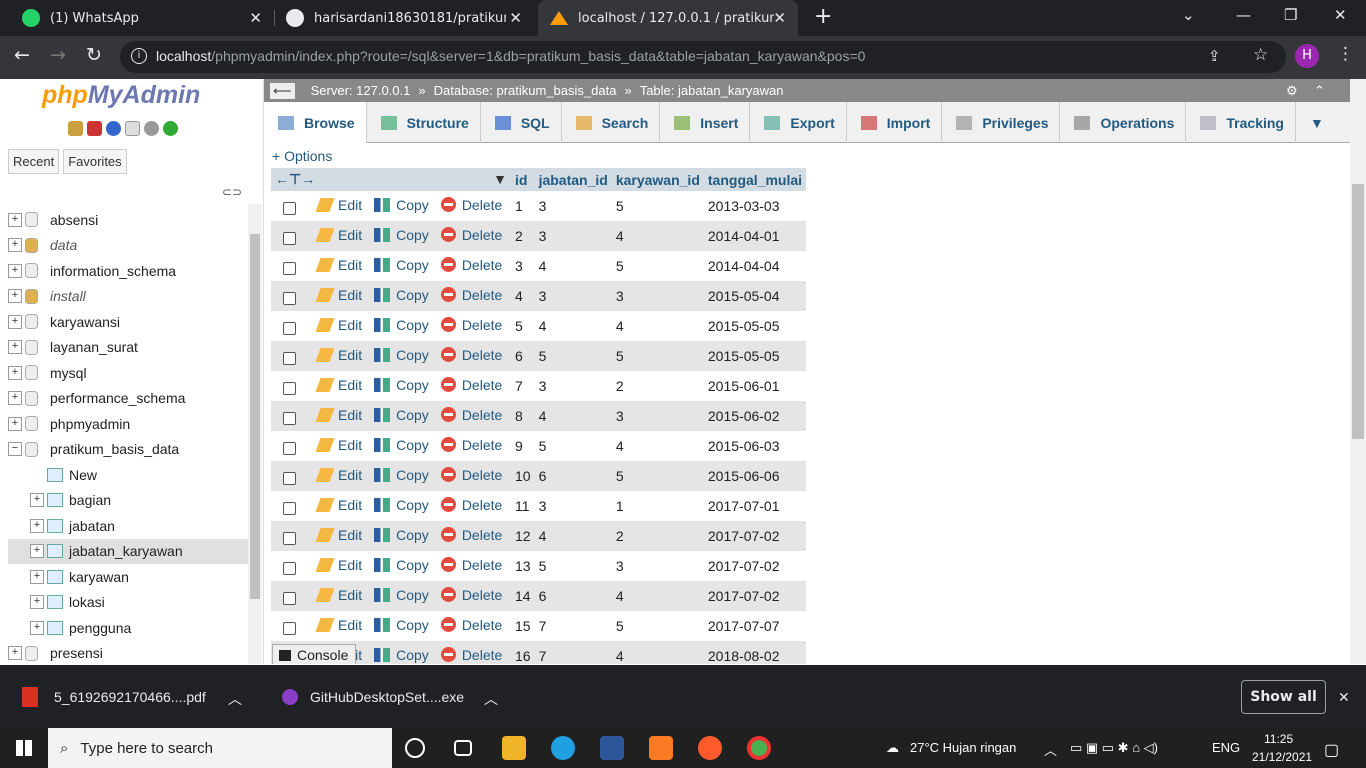 The height and width of the screenshot is (768, 1366). I want to click on cell-karyawan-id: 1, so click(657, 506).